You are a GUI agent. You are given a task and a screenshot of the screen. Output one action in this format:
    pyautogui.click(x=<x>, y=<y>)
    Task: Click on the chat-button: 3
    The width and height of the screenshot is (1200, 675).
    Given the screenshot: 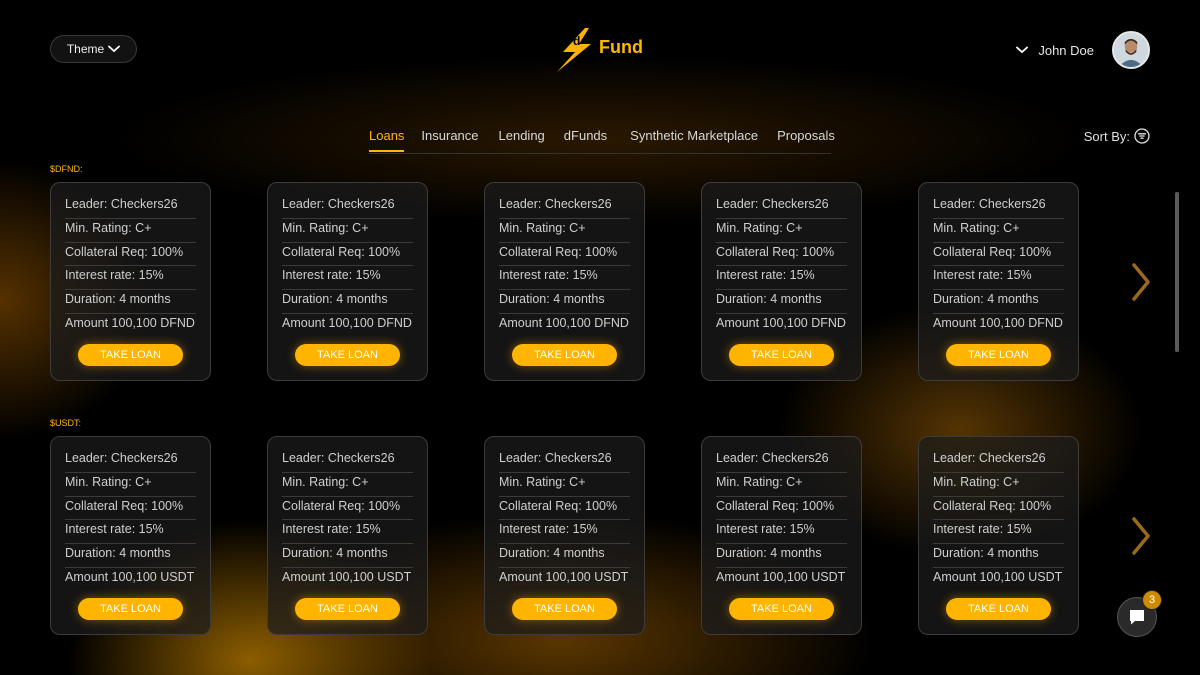 What is the action you would take?
    pyautogui.click(x=1139, y=613)
    